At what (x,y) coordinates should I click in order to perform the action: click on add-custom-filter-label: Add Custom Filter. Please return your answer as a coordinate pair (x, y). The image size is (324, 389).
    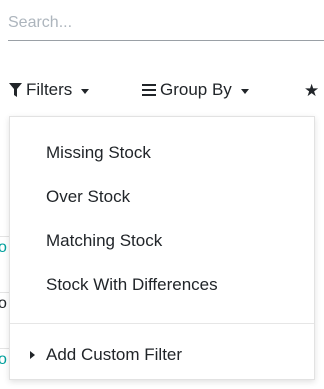
    Looking at the image, I should click on (114, 354).